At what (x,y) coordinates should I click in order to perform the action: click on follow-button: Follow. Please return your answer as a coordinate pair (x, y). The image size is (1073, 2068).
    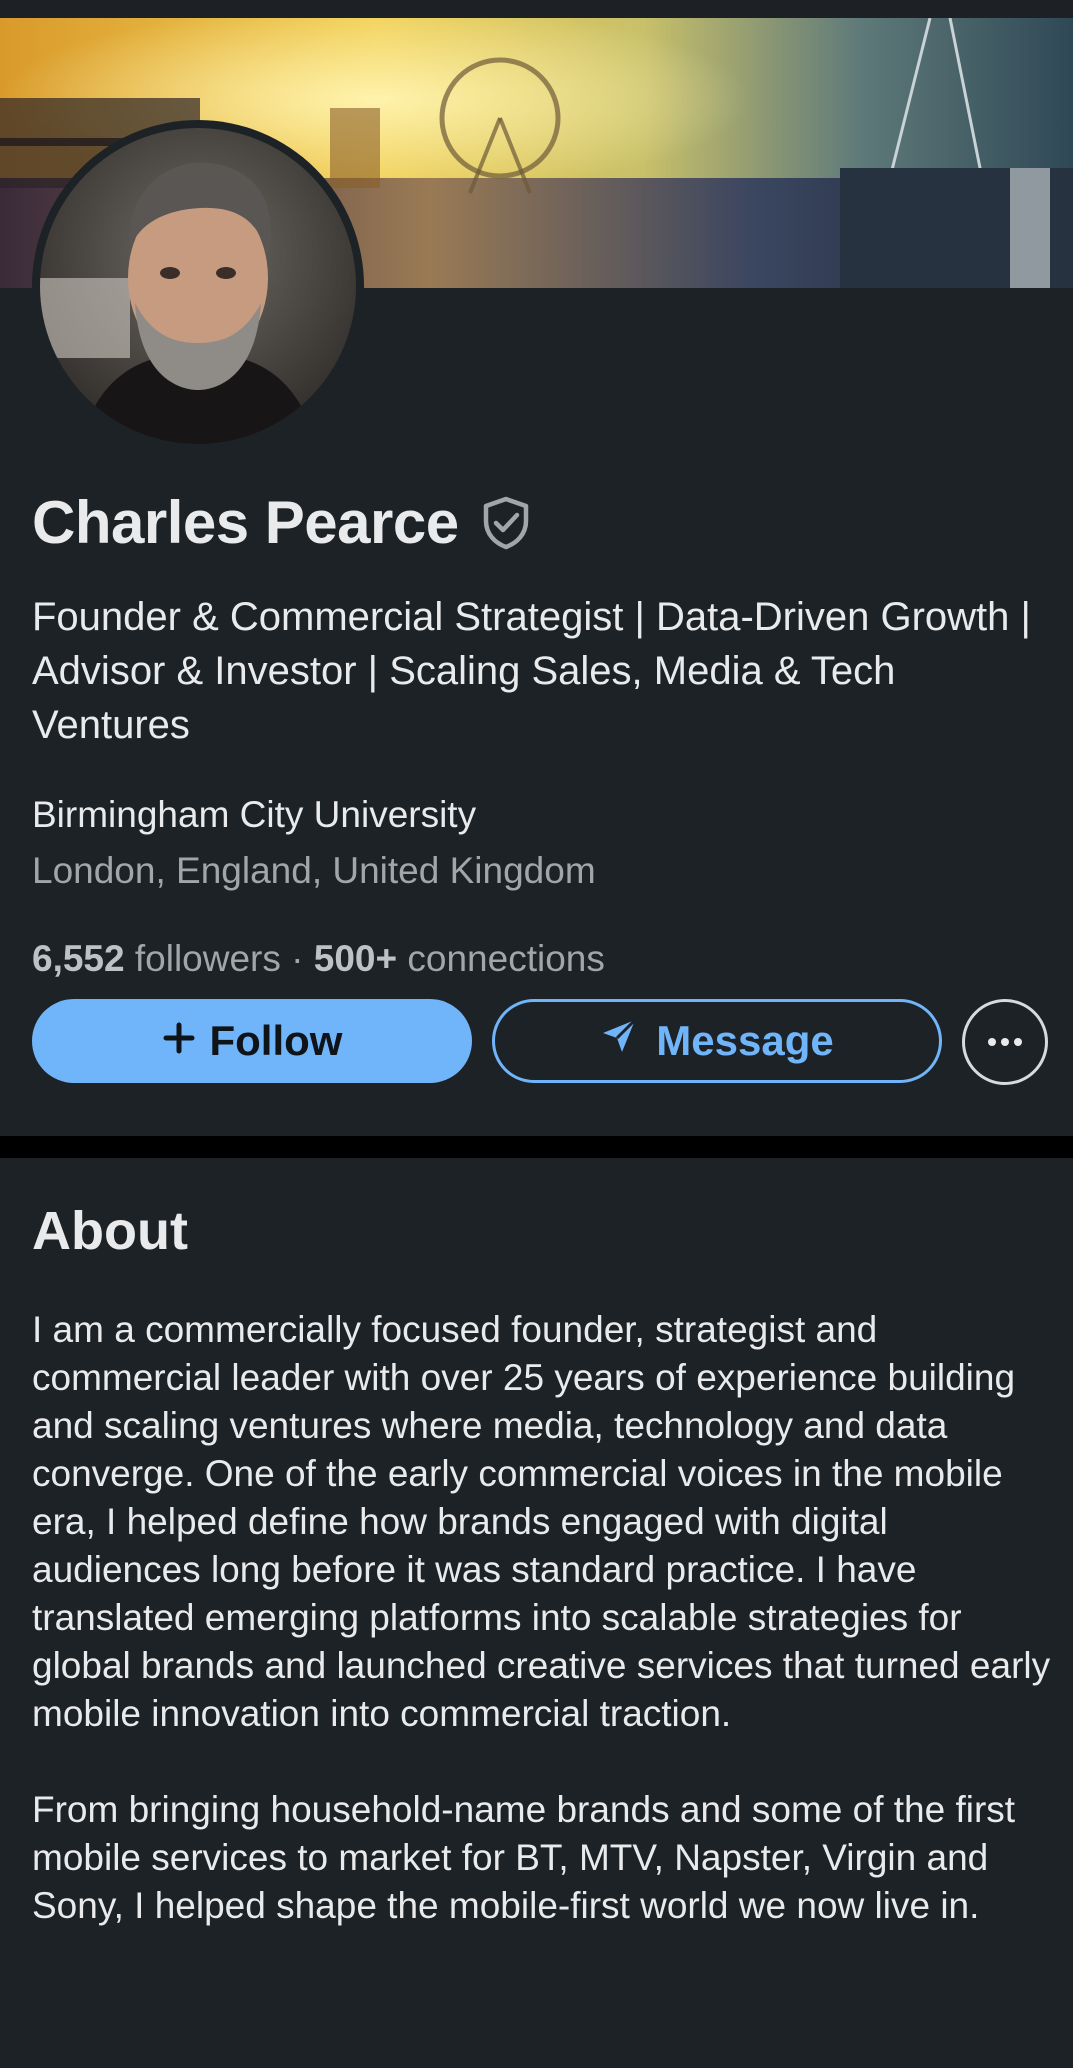
    Looking at the image, I should click on (252, 1041).